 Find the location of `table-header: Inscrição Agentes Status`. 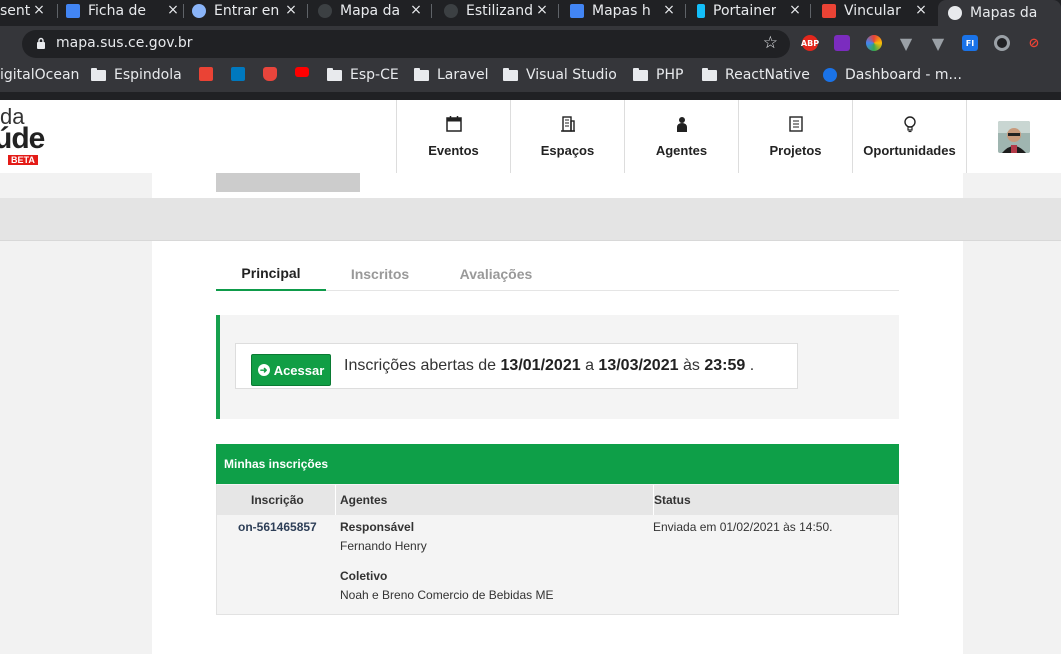

table-header: Inscrição Agentes Status is located at coordinates (557, 500).